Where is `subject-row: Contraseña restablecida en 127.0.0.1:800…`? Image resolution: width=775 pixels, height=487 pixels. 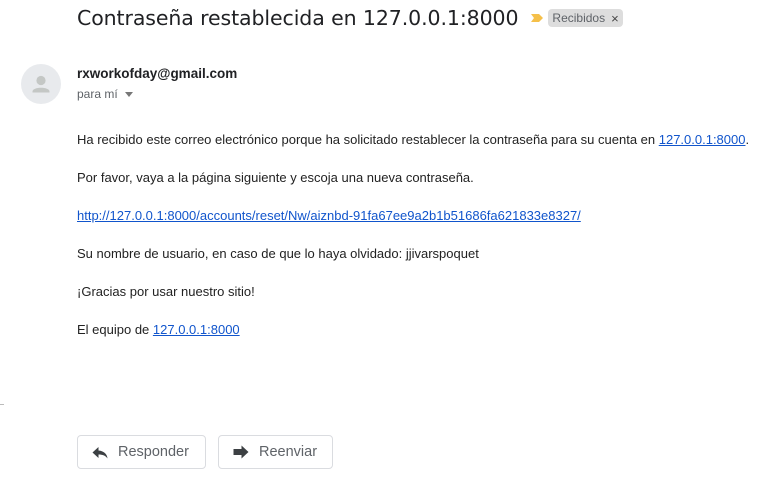 subject-row: Contraseña restablecida en 127.0.0.1:800… is located at coordinates (350, 18).